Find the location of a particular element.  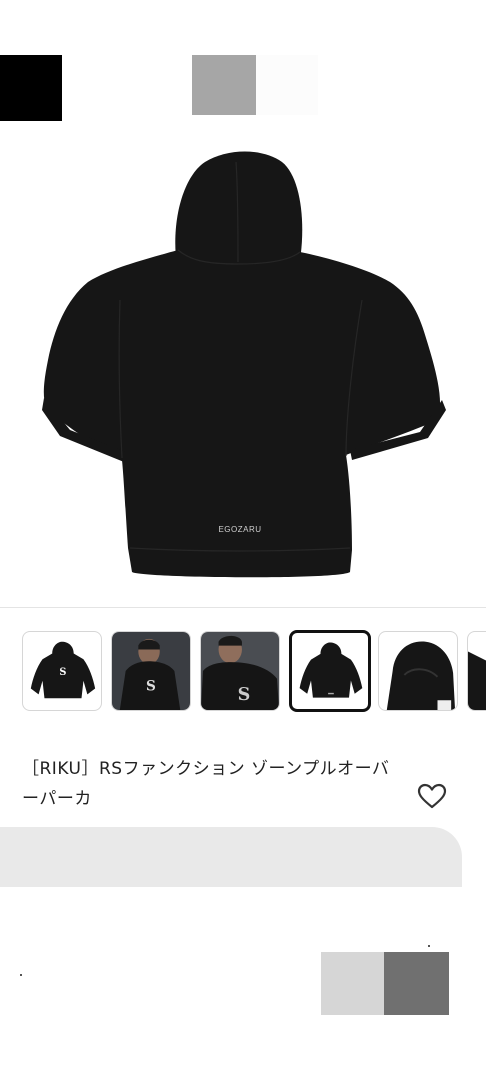

product-title: ［RIKU］RSファンクション ゾーンプルオーバーパーカ is located at coordinates (206, 784).